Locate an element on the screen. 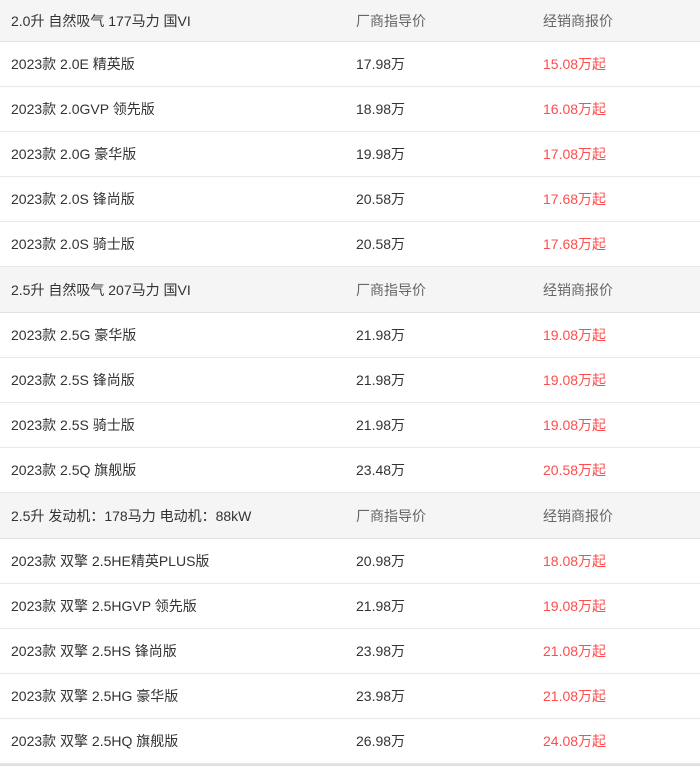 The image size is (700, 771). msrp-price: 20.98万 is located at coordinates (381, 561).